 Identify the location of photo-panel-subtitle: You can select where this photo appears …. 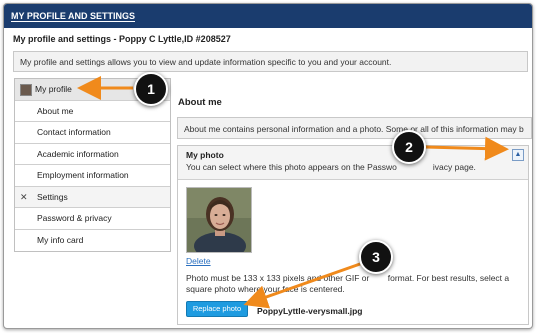
(331, 167).